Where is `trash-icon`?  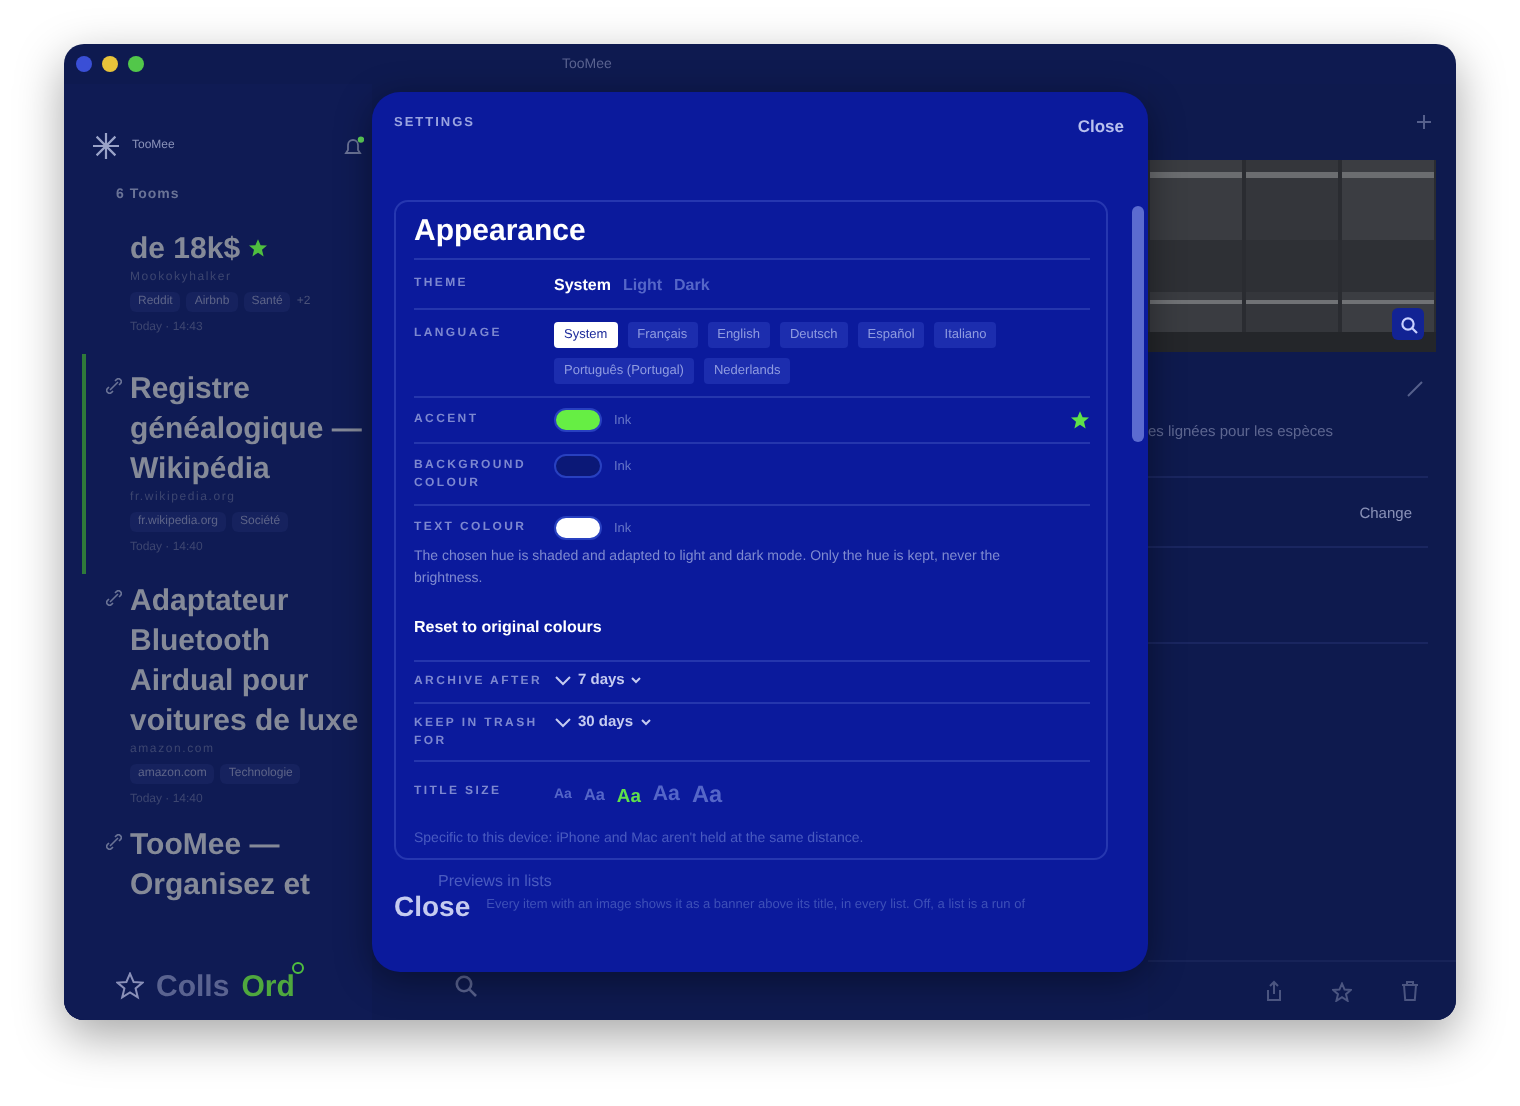 trash-icon is located at coordinates (1410, 991).